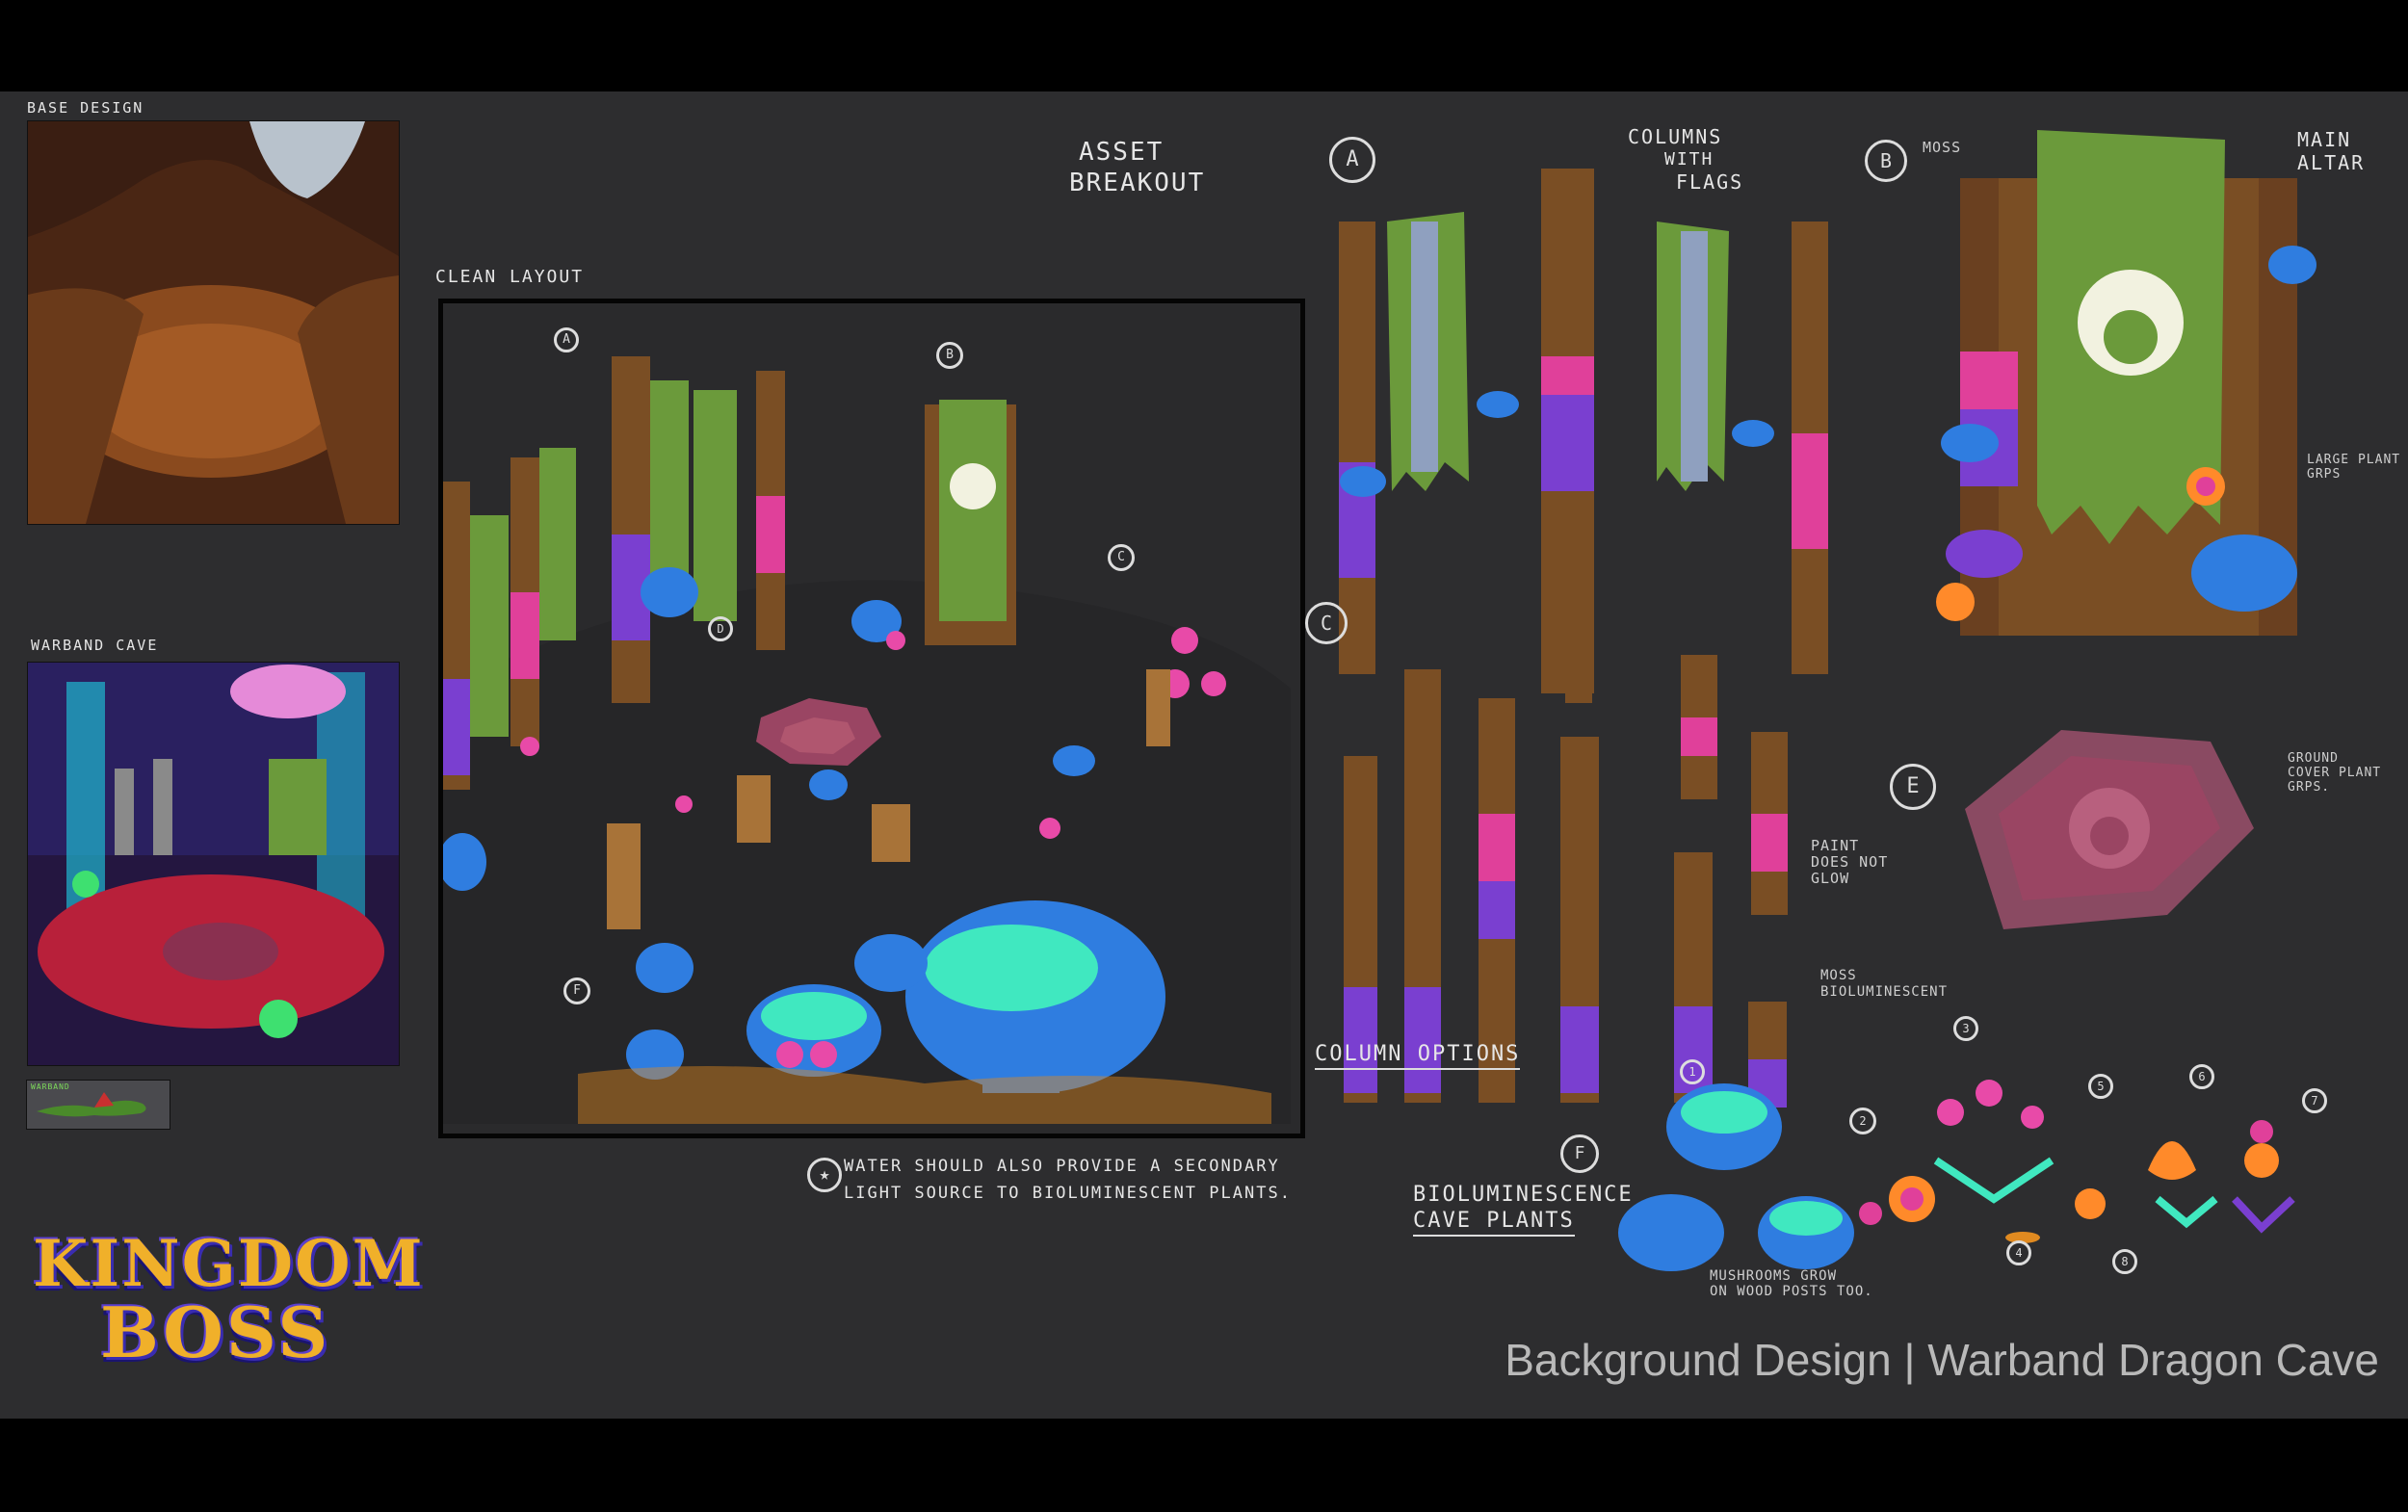 The width and height of the screenshot is (2408, 1512). Describe the element at coordinates (2126, 383) in the screenshot. I see `main-altar-asset` at that location.